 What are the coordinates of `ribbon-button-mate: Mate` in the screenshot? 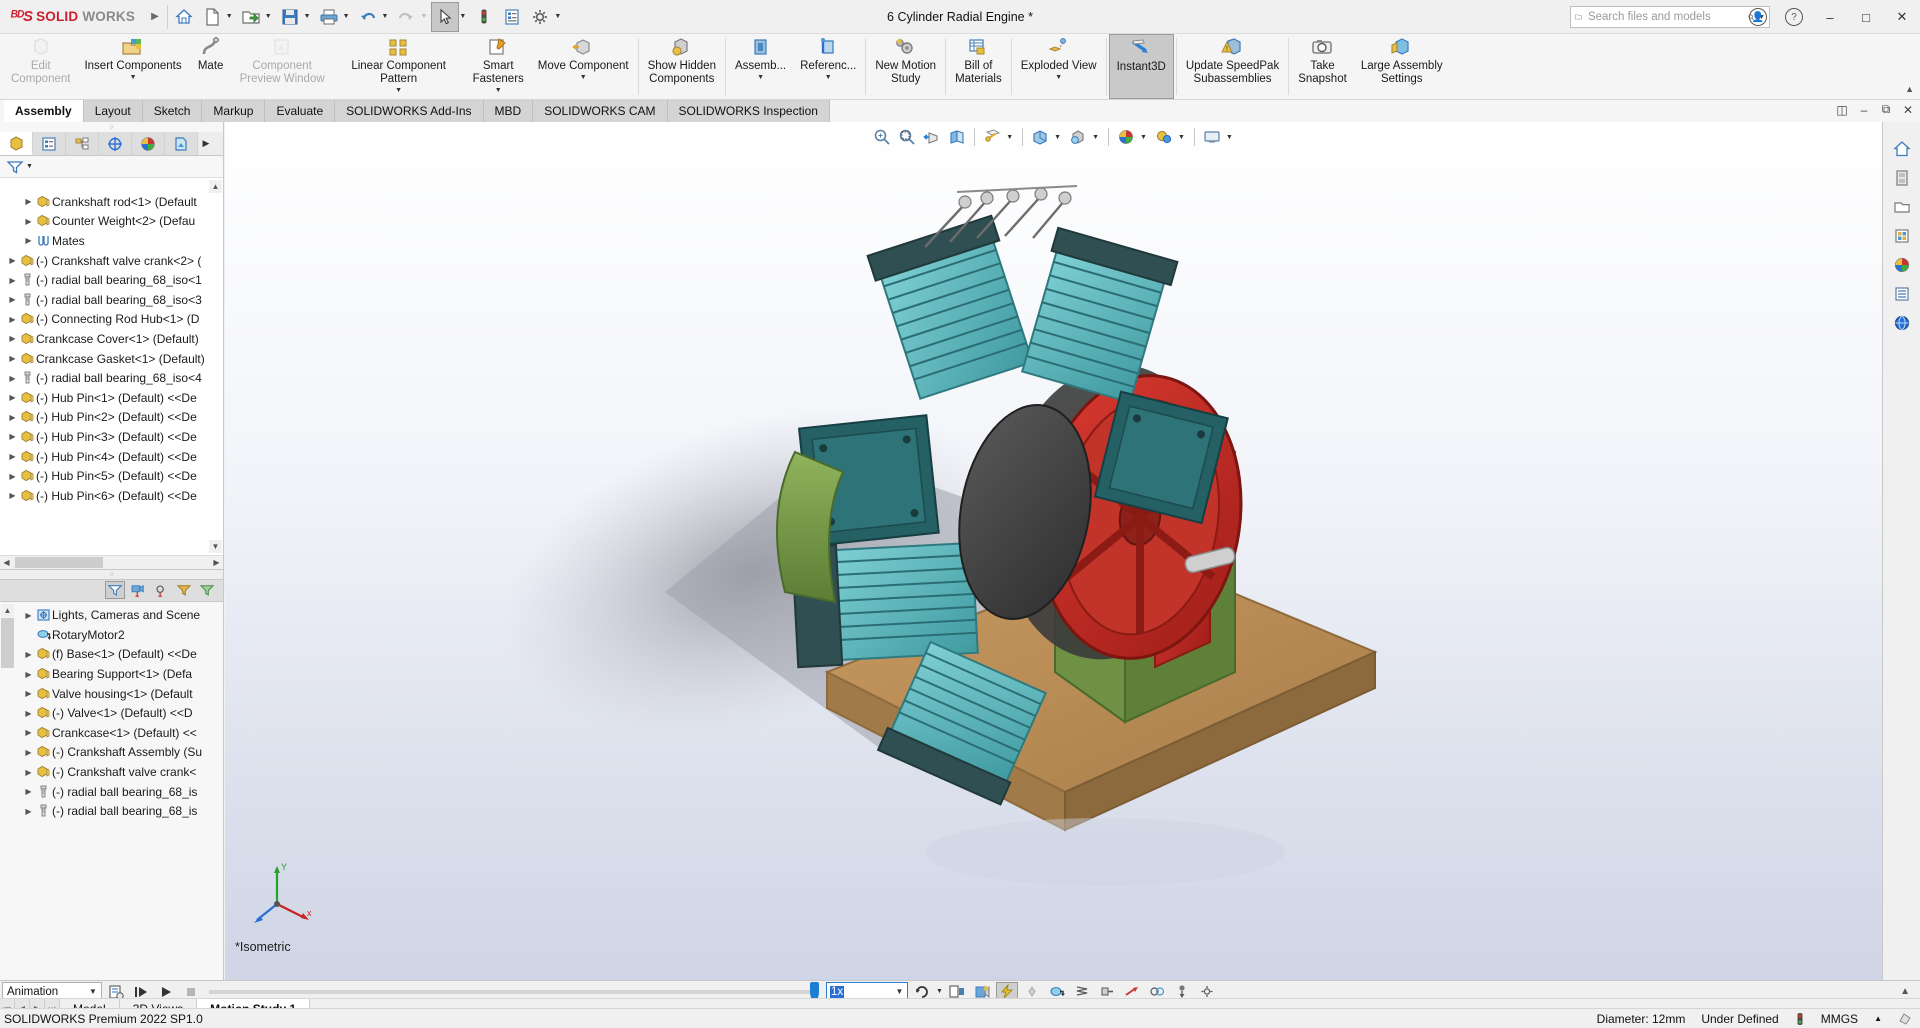 It's located at (211, 66).